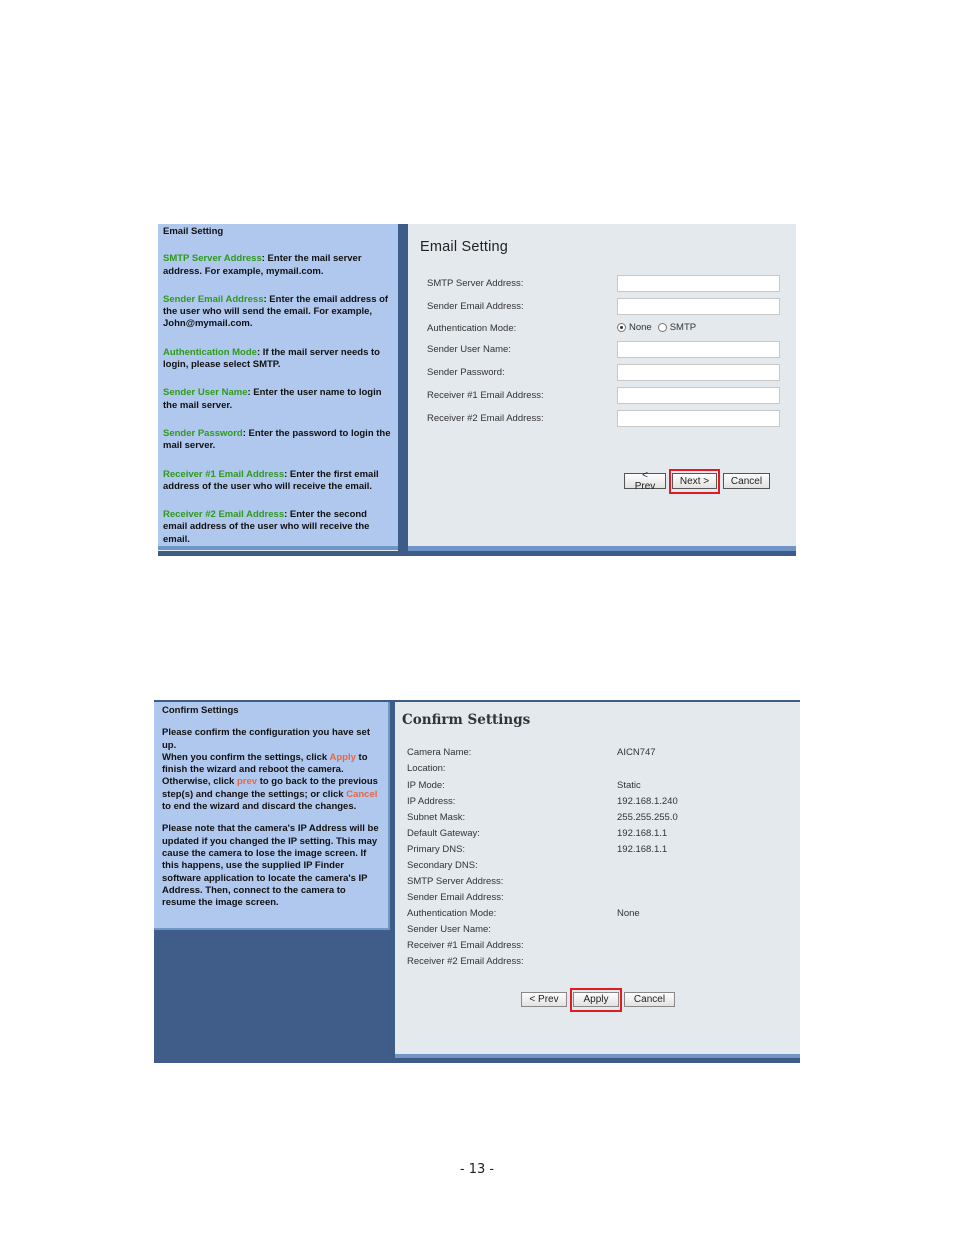 This screenshot has height=1235, width=954. Describe the element at coordinates (426, 768) in the screenshot. I see `settings-label: Location:` at that location.